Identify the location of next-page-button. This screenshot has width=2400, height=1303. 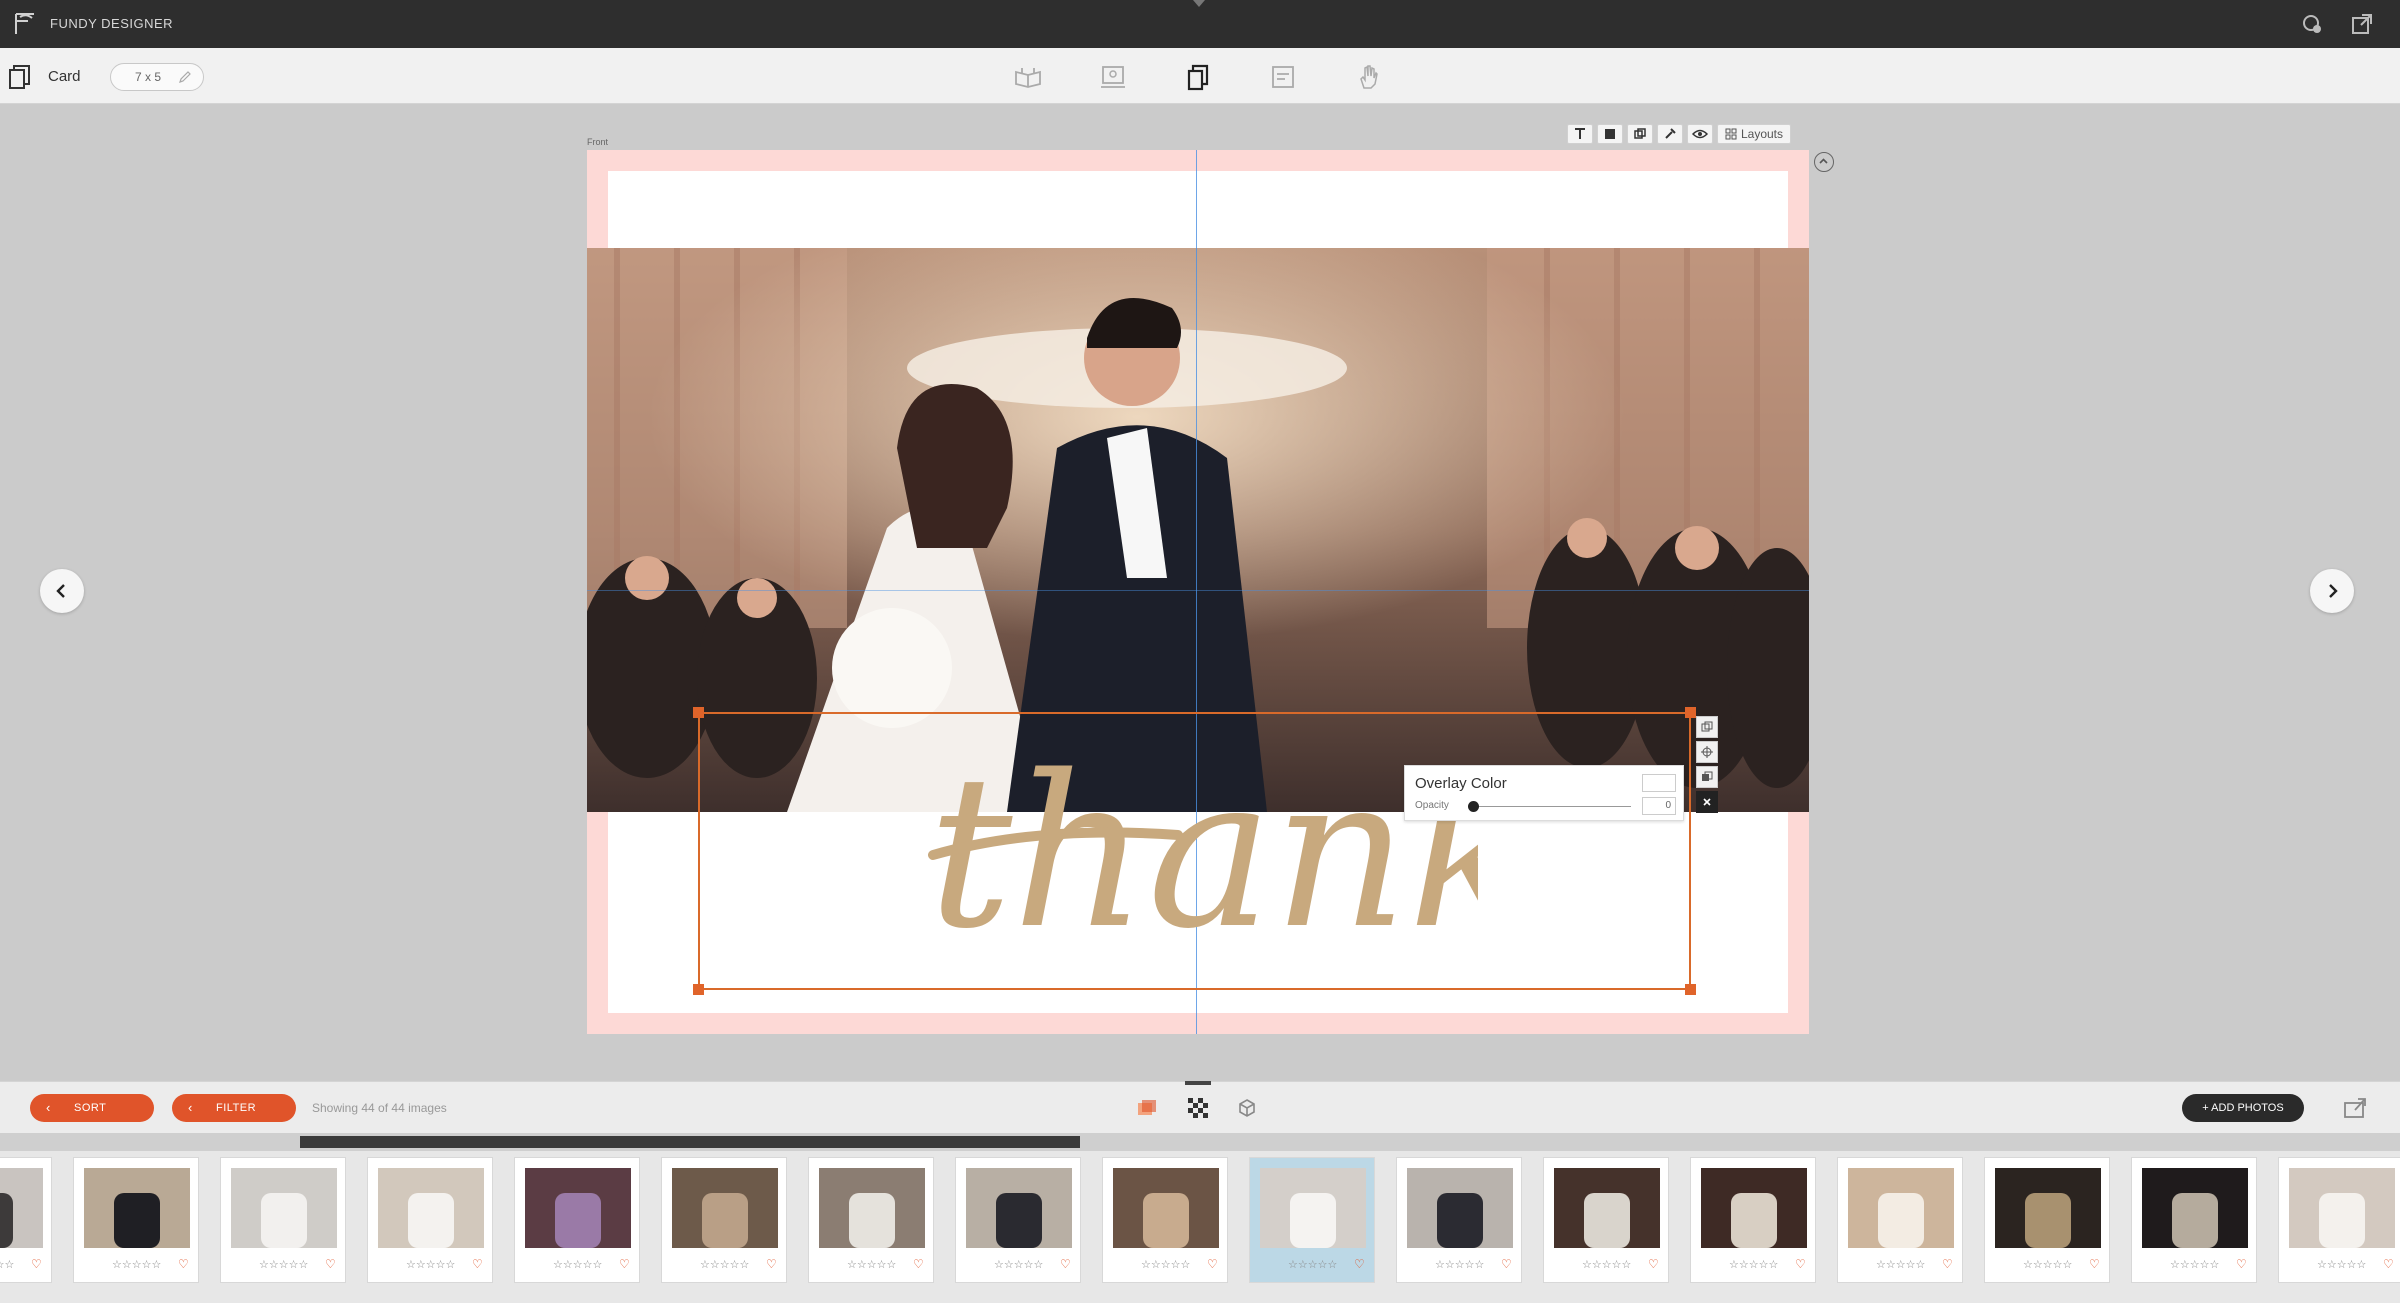
(2332, 591).